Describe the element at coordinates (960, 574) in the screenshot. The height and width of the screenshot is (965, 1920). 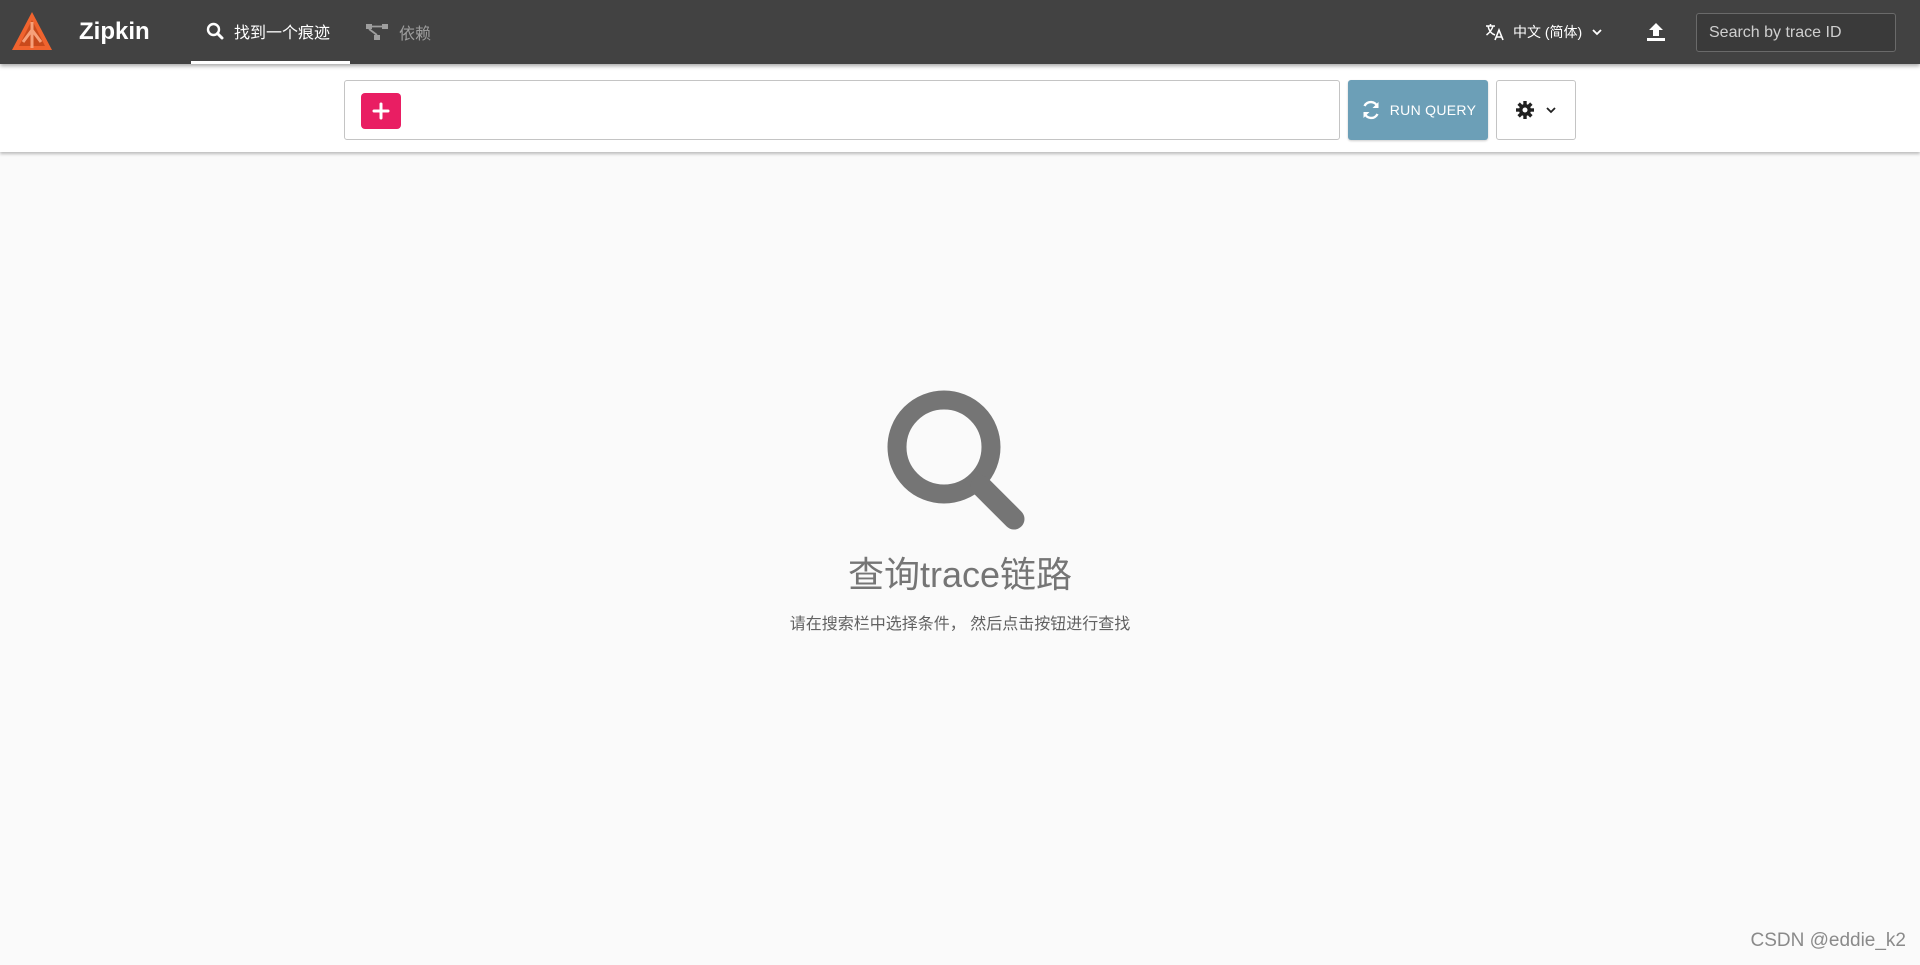
I see `empty-state-title: 查询trace链路` at that location.